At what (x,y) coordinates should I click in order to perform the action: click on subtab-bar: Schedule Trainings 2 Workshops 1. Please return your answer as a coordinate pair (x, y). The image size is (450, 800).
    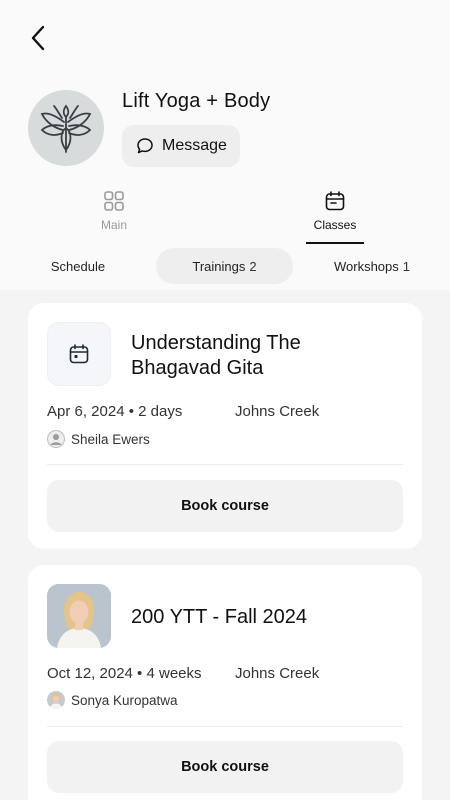
    Looking at the image, I should click on (225, 266).